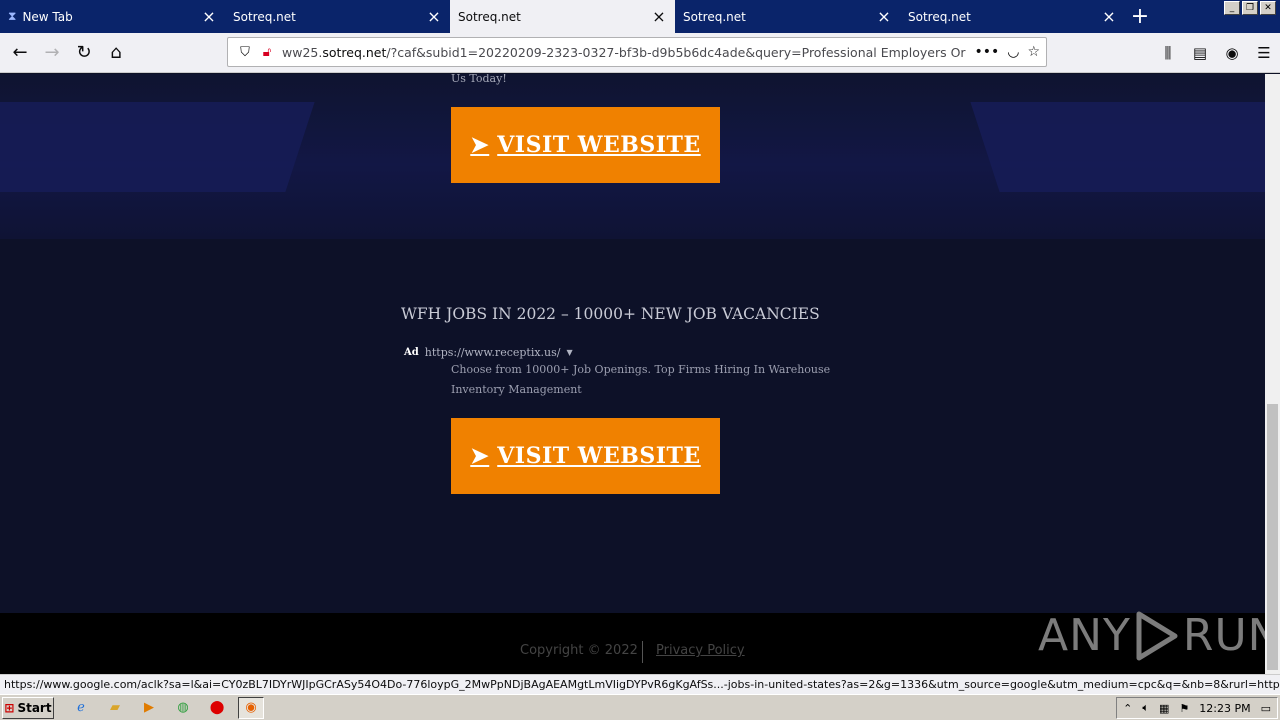 The image size is (1280, 720). What do you see at coordinates (1184, 708) in the screenshot?
I see `flag-icon: ⚑` at bounding box center [1184, 708].